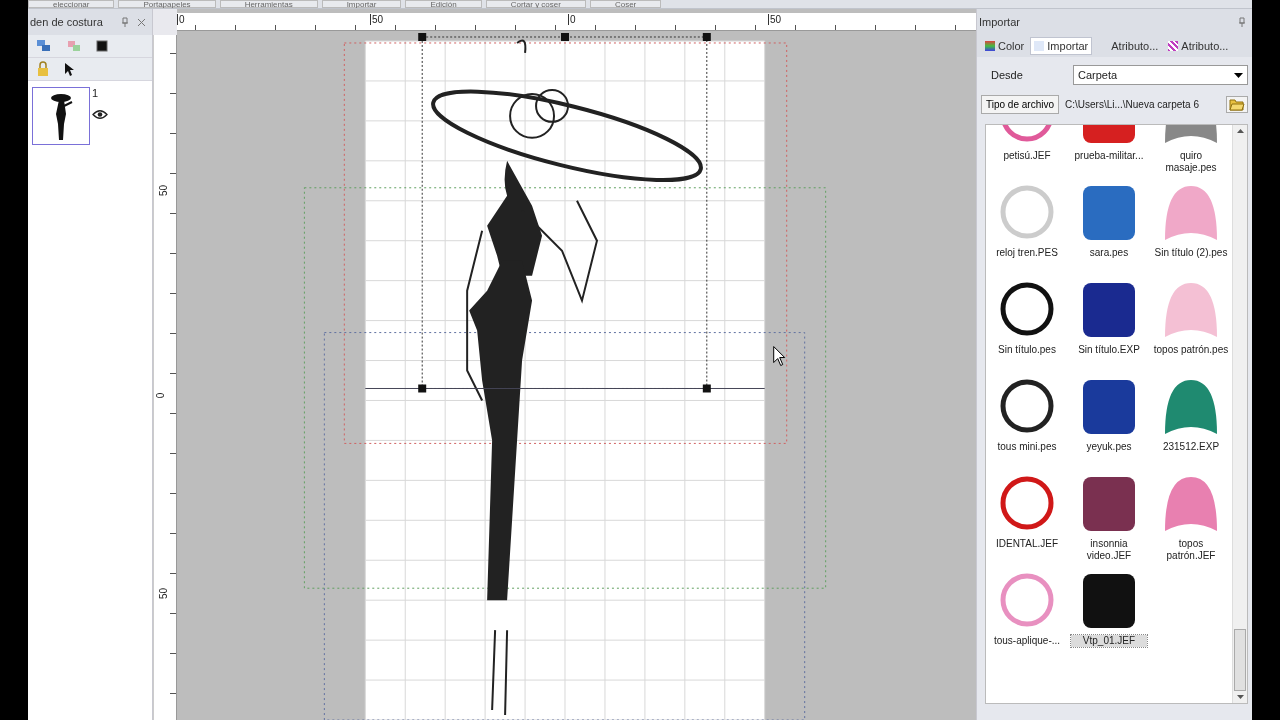 The width and height of the screenshot is (1280, 720). Describe the element at coordinates (1191, 253) in the screenshot. I see `file-name: Sin título (2).pes` at that location.